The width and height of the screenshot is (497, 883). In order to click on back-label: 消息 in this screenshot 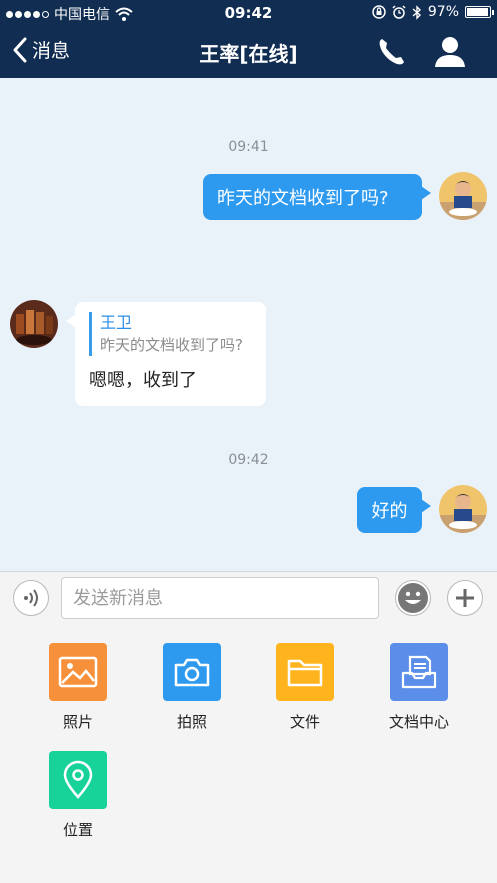, I will do `click(51, 51)`.